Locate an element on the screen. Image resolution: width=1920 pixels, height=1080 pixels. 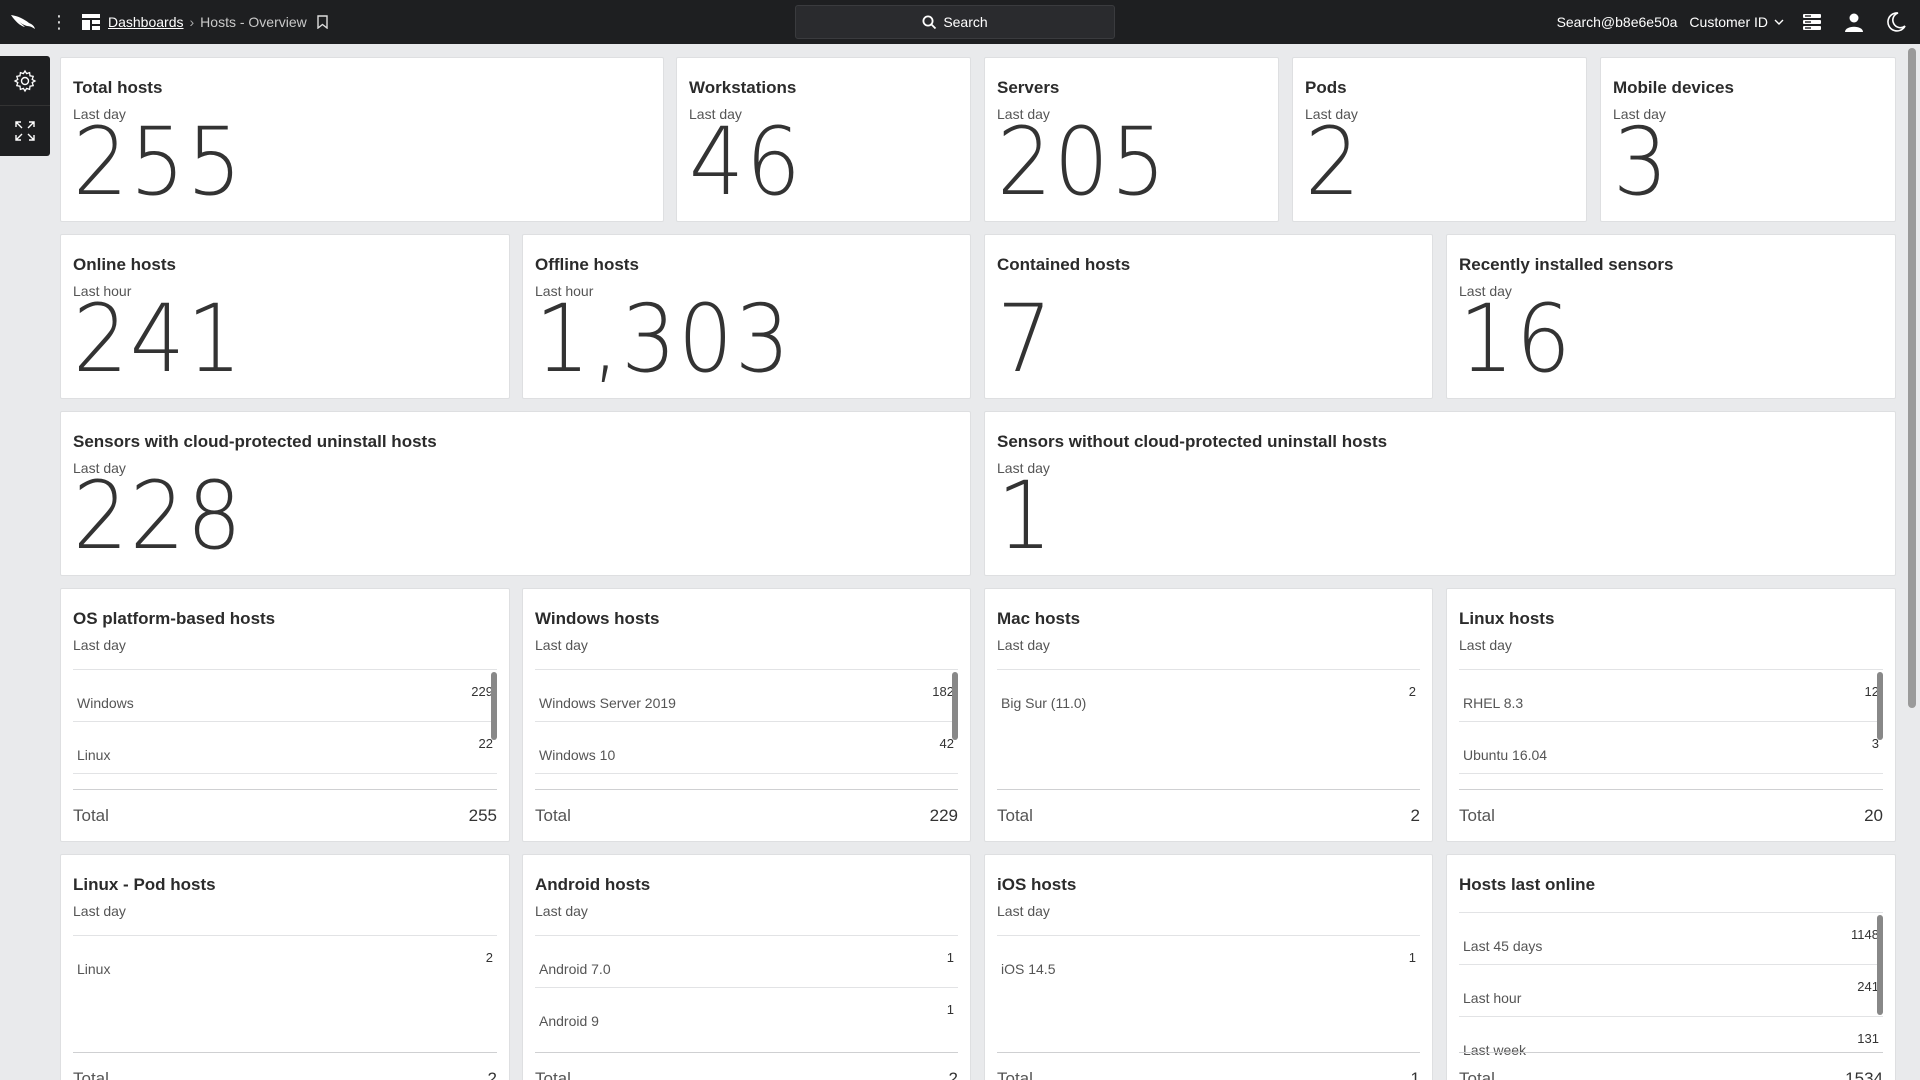
list-item-value: 131 is located at coordinates (1868, 1038).